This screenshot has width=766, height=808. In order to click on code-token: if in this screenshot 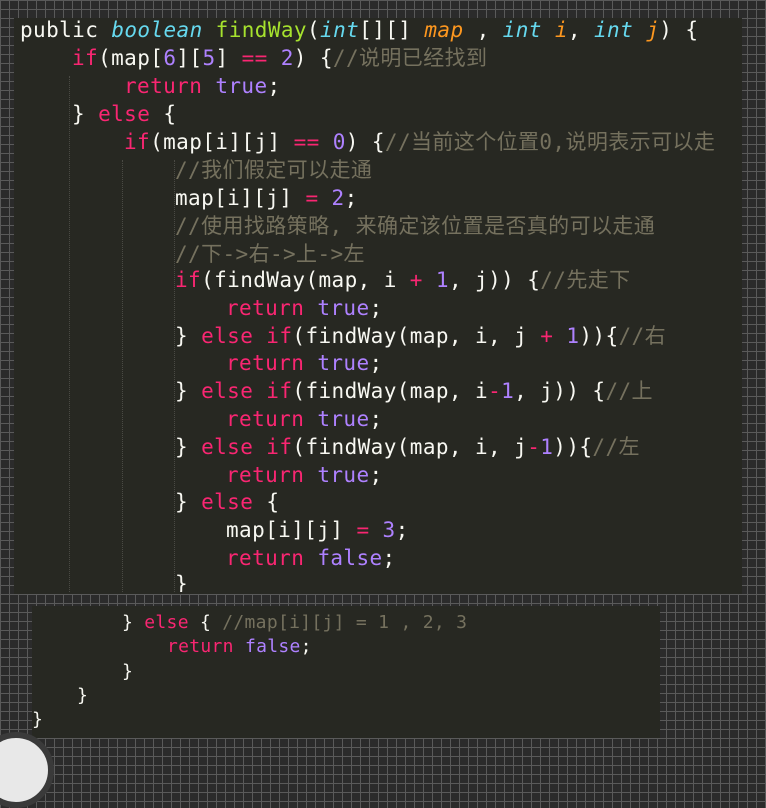, I will do `click(188, 280)`.